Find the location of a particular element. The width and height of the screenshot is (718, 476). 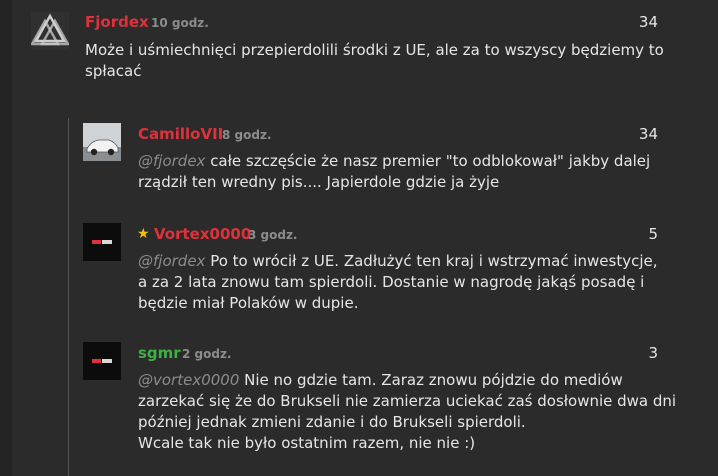

comment-score: 5 is located at coordinates (653, 234).